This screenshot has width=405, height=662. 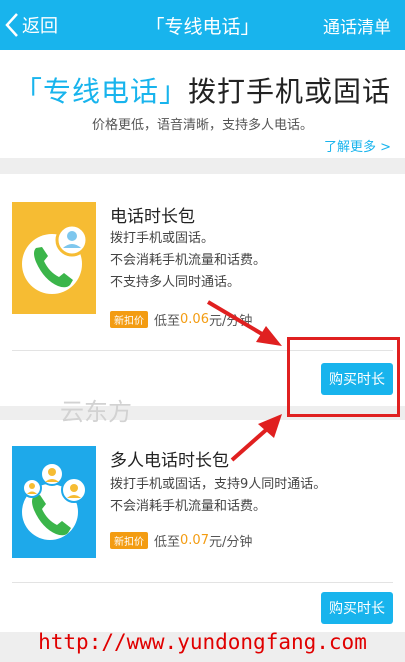 I want to click on annotation-highlight-box, so click(x=343, y=377).